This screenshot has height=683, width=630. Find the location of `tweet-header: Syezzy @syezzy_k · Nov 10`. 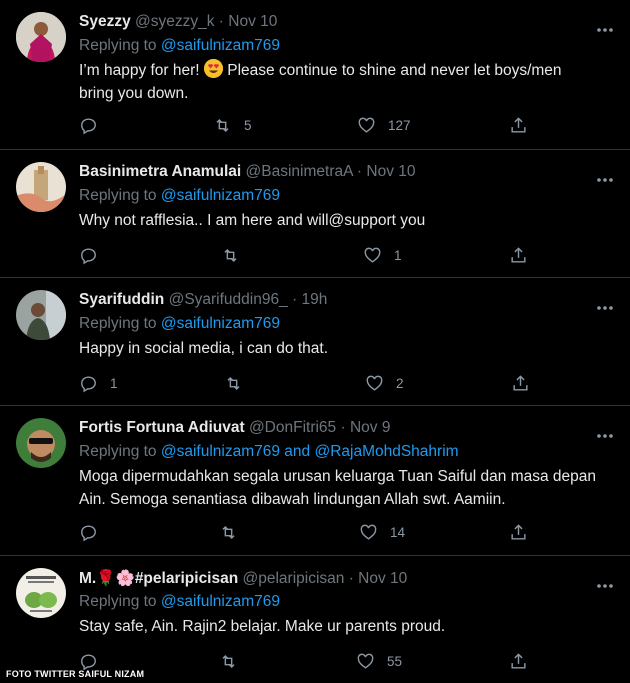

tweet-header: Syezzy @syezzy_k · Nov 10 is located at coordinates (178, 22).